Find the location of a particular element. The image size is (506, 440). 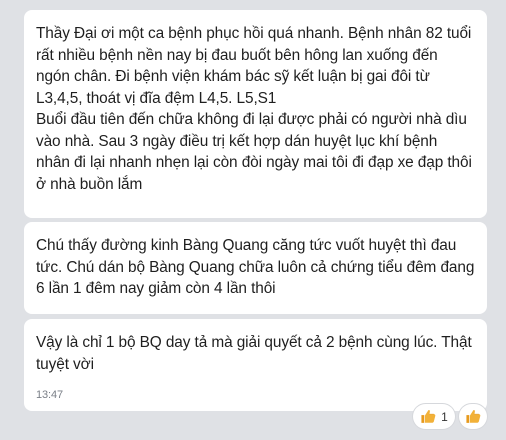

reaction-bar: 1 is located at coordinates (450, 416).